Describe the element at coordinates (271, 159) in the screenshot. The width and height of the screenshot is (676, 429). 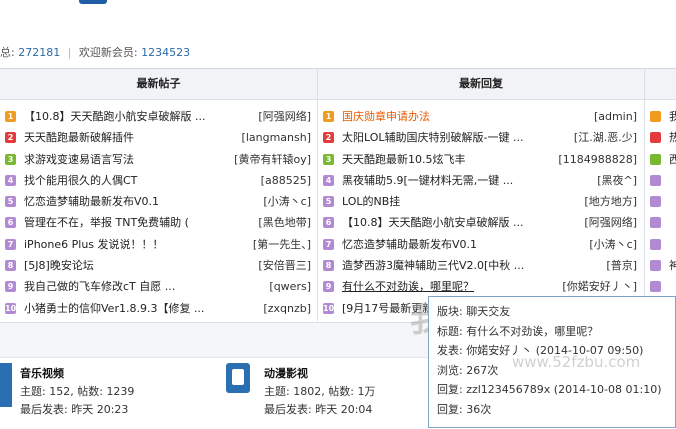
I see `author-link: [黄帝有轩辕oy]` at that location.